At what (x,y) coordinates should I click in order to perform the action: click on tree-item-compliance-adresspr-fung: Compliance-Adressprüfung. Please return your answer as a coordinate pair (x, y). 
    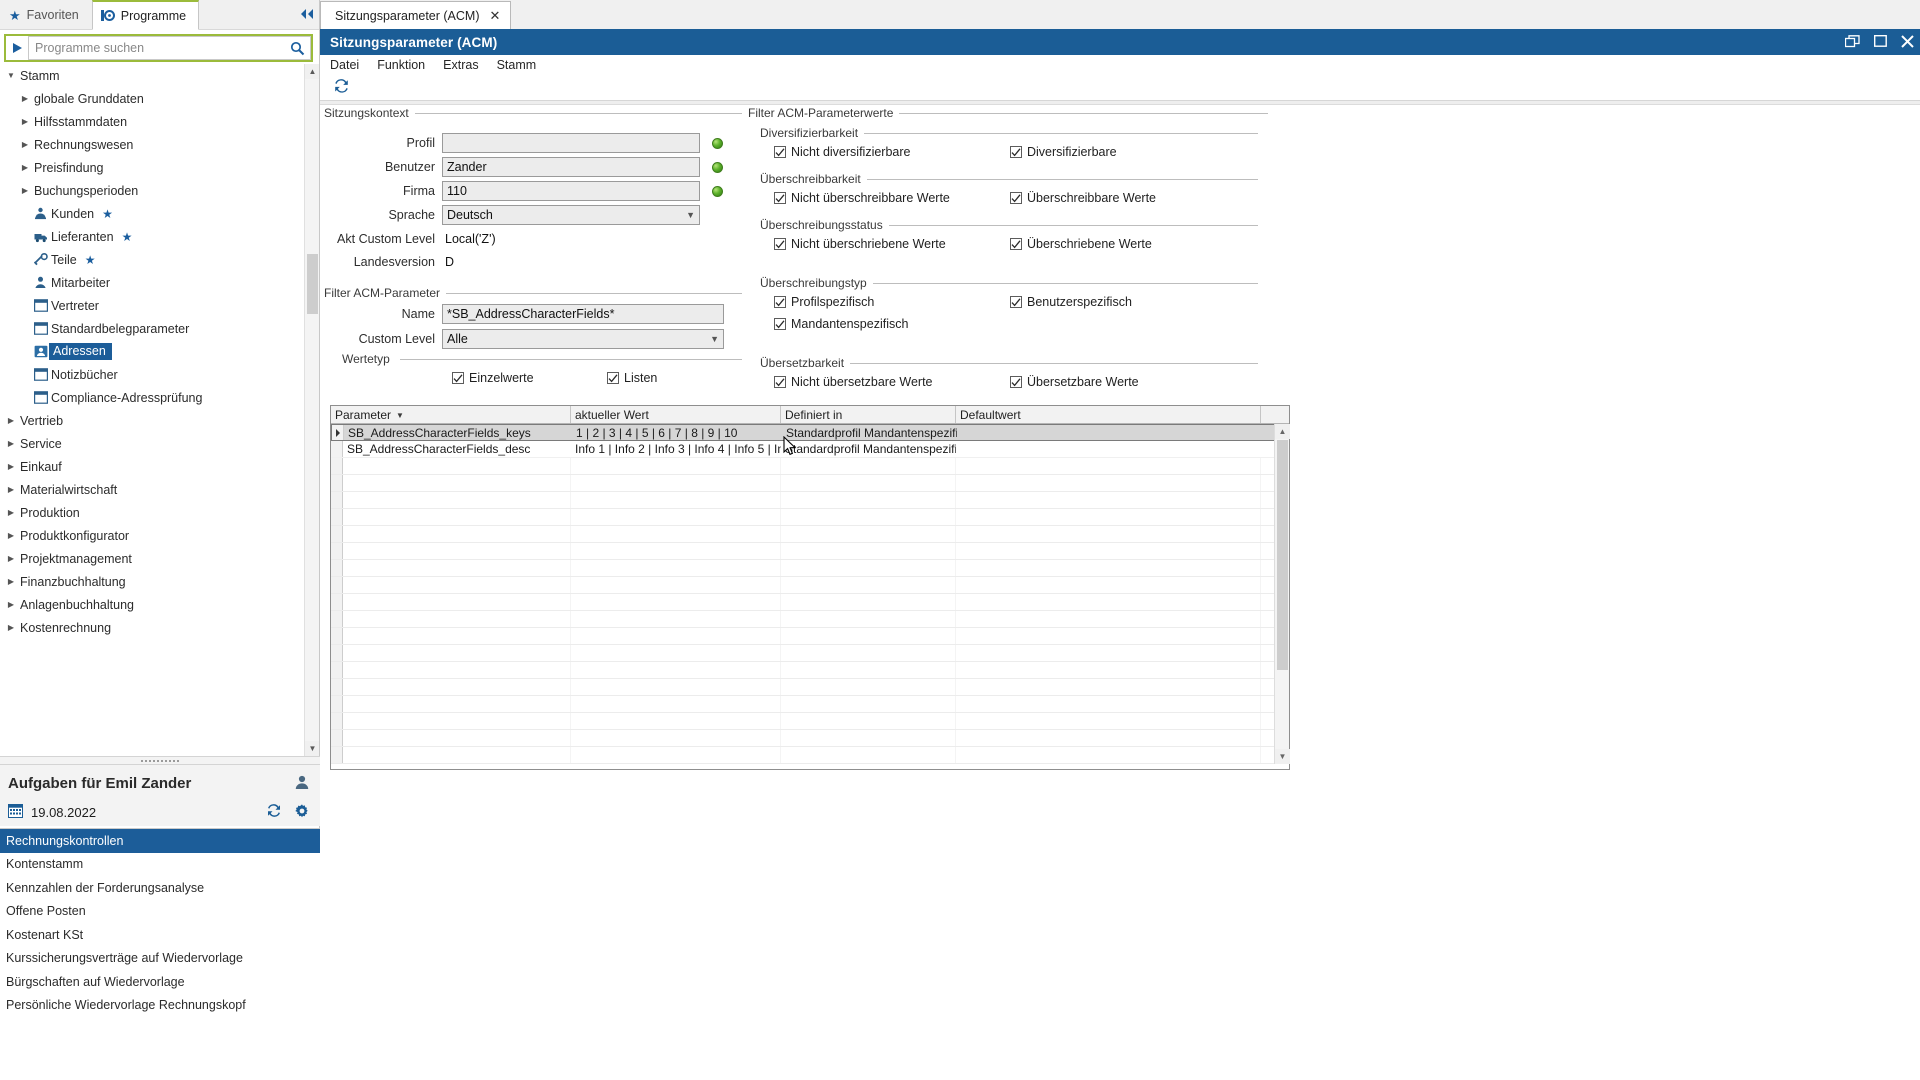
    Looking at the image, I should click on (159, 397).